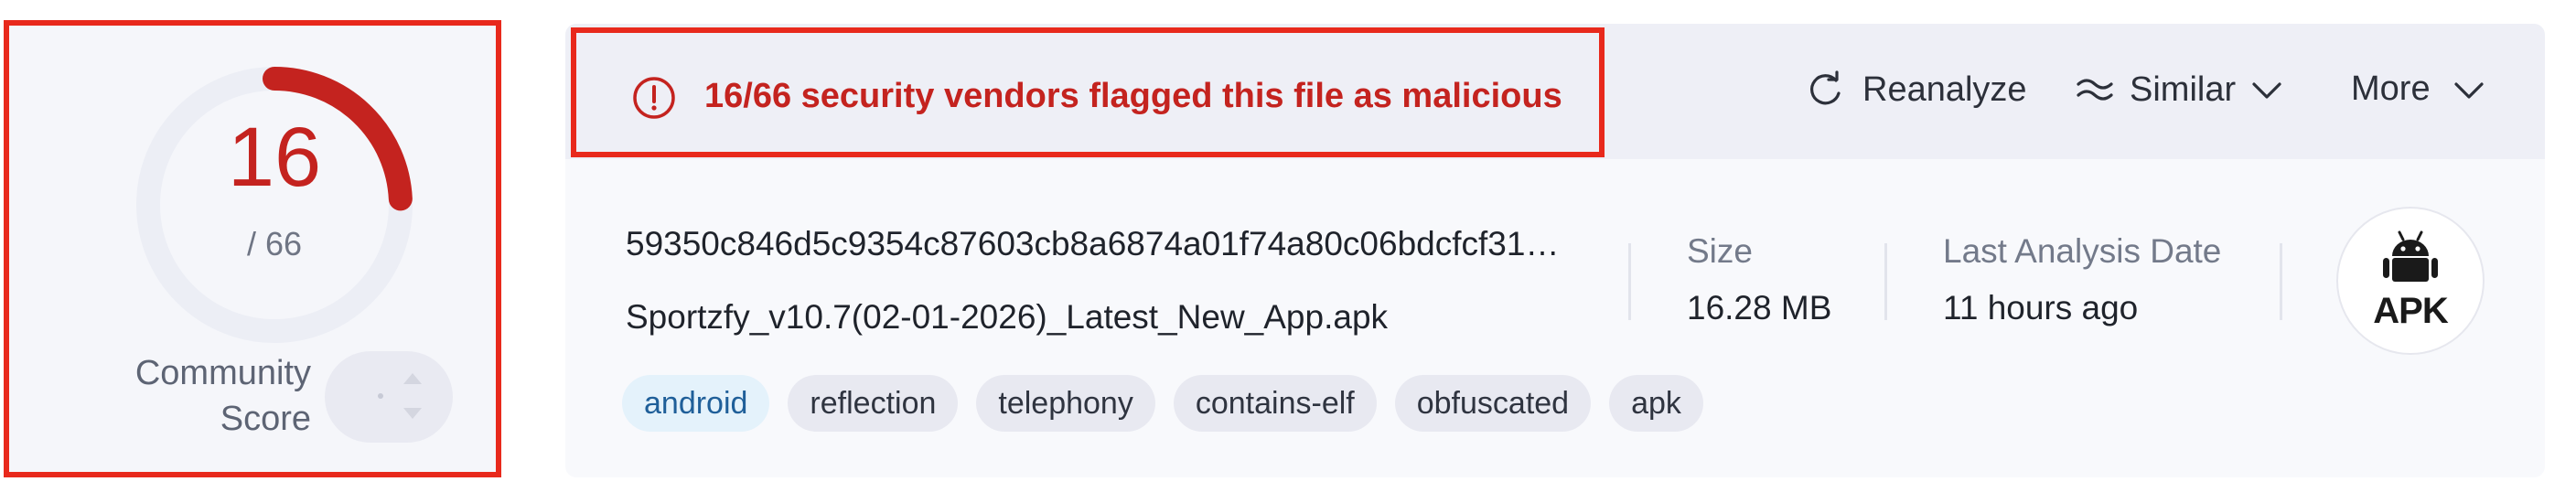 The height and width of the screenshot is (503, 2576). What do you see at coordinates (2095, 90) in the screenshot?
I see `similar-icon` at bounding box center [2095, 90].